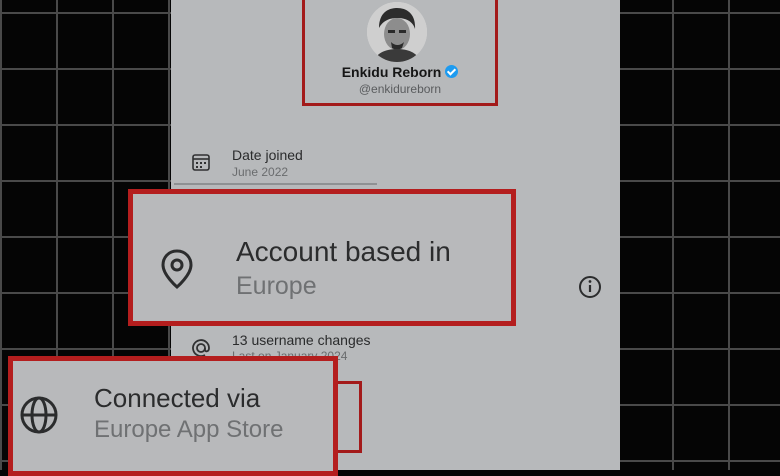 Image resolution: width=780 pixels, height=476 pixels. Describe the element at coordinates (391, 72) in the screenshot. I see `profile-name-text: Enkidu Reborn` at that location.